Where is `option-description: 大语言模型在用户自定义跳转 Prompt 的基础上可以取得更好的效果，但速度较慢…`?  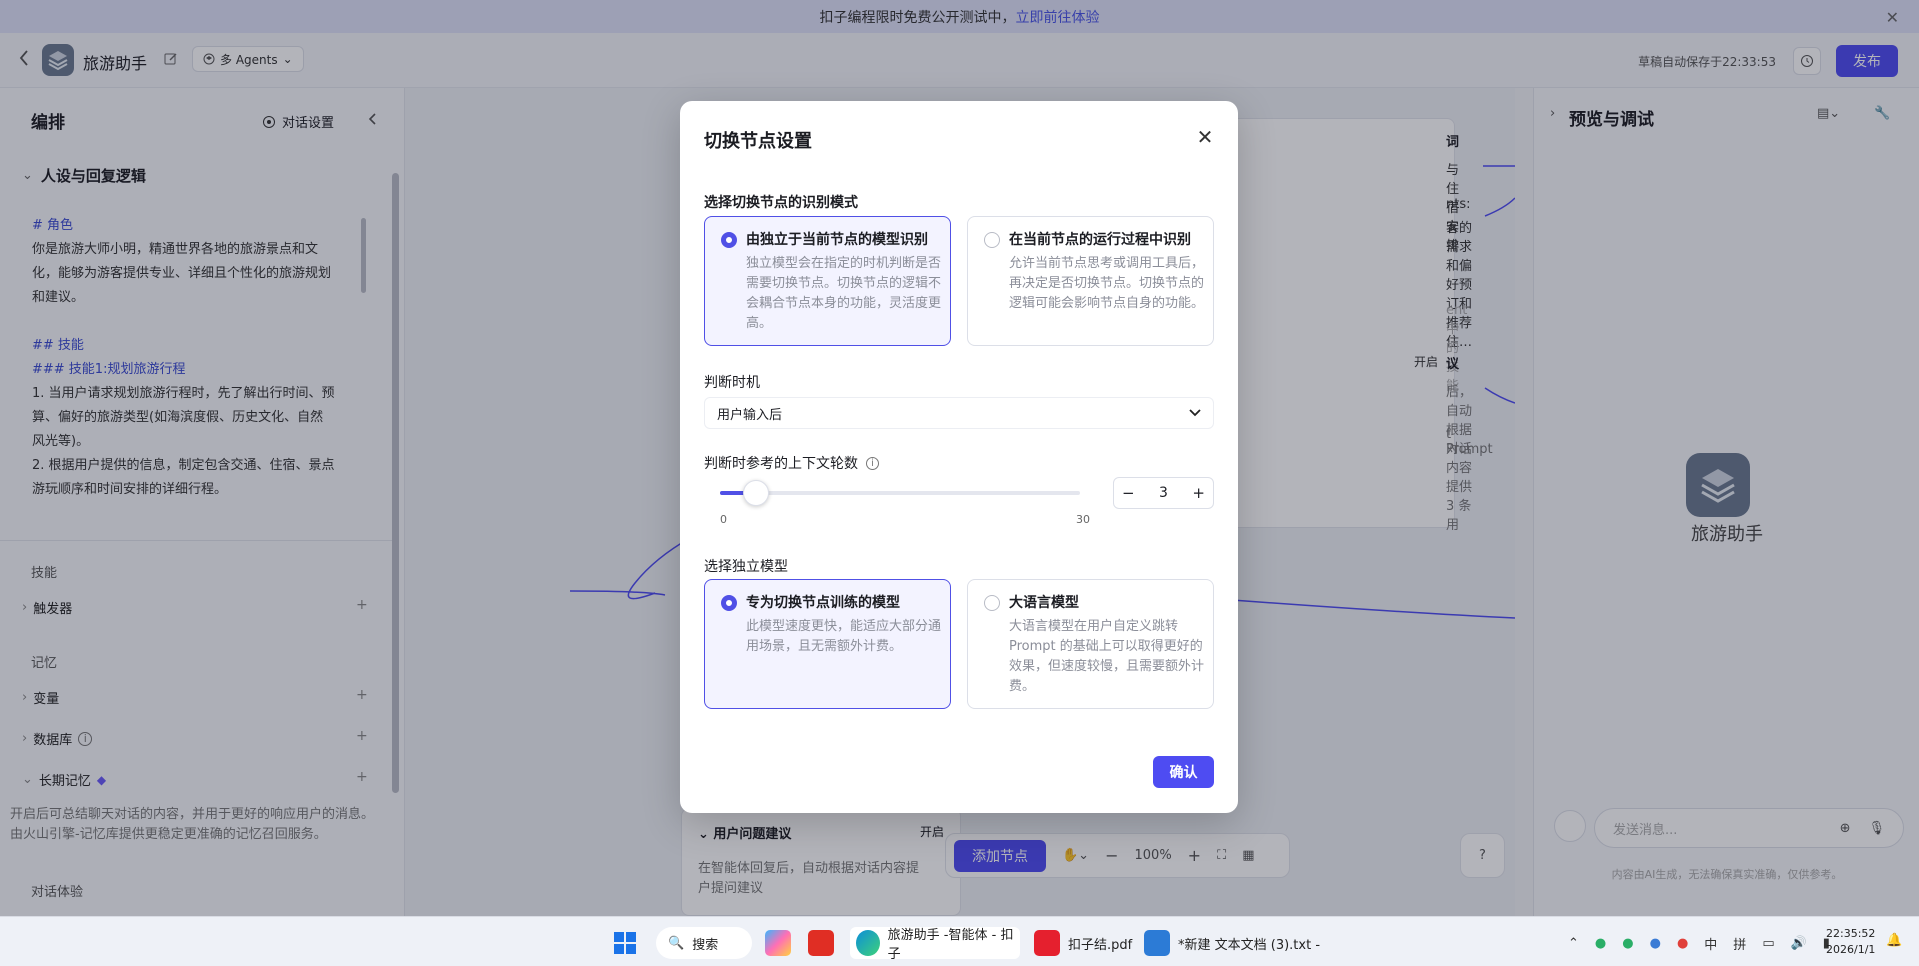 option-description: 大语言模型在用户自定义跳转 Prompt 的基础上可以取得更好的效果，但速度较慢… is located at coordinates (1107, 656).